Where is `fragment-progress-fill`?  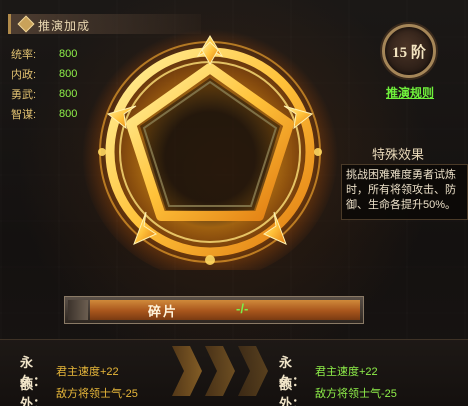 fragment-progress-fill is located at coordinates (225, 310).